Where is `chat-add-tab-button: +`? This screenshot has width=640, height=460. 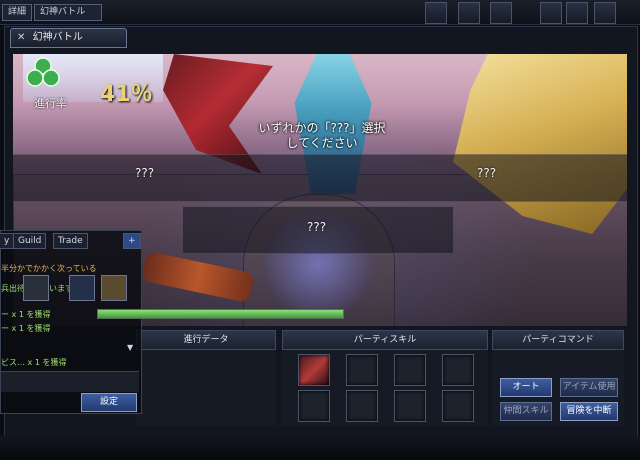 chat-add-tab-button: + is located at coordinates (132, 241).